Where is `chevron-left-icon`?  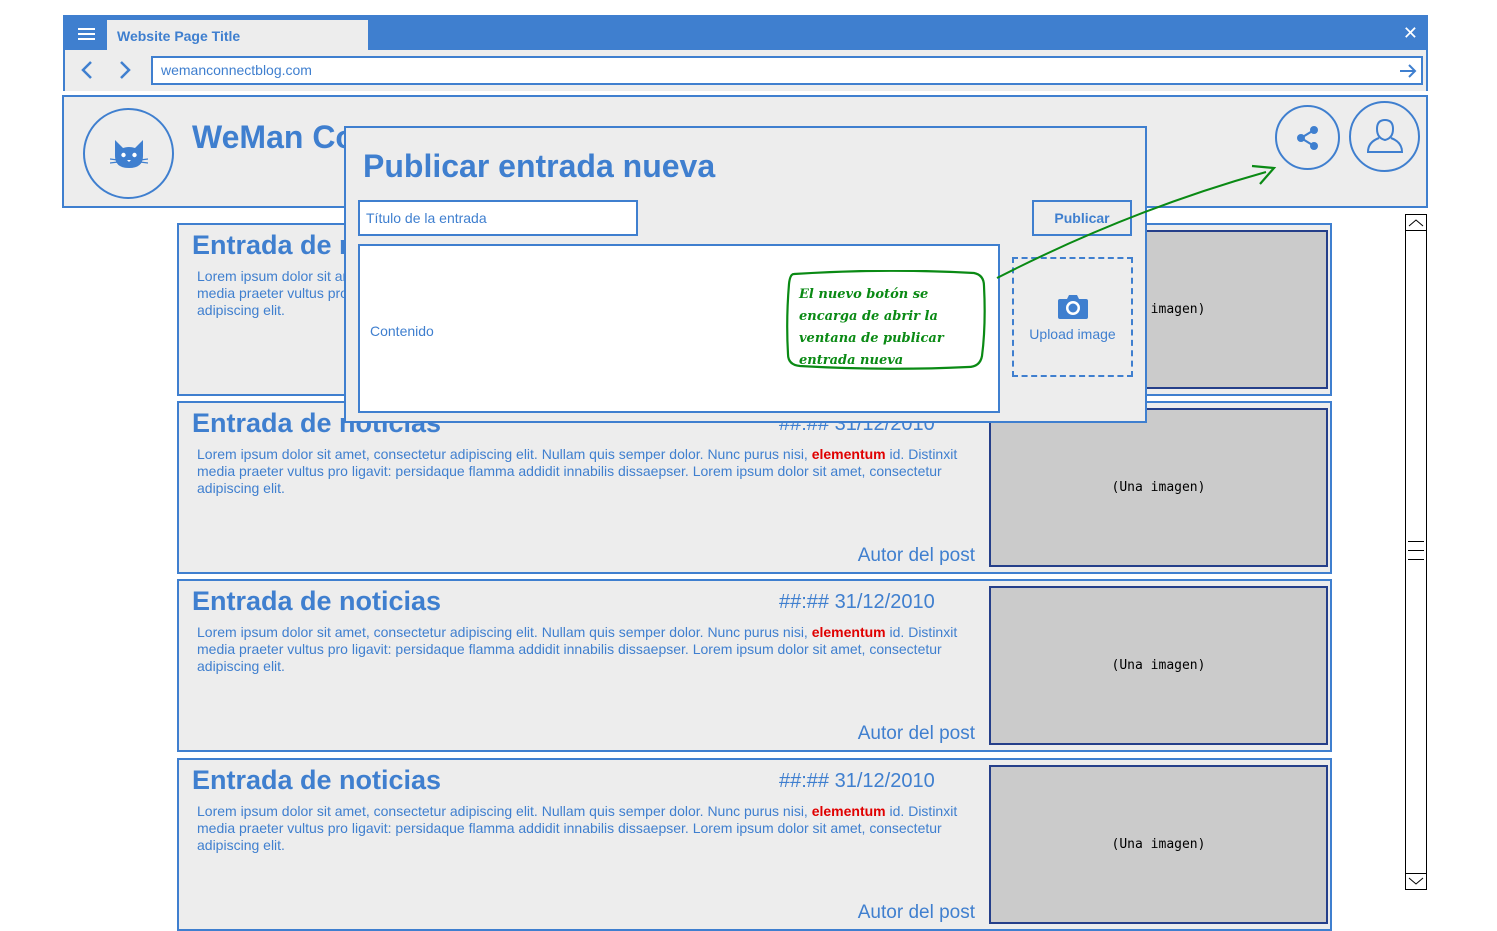
chevron-left-icon is located at coordinates (88, 70).